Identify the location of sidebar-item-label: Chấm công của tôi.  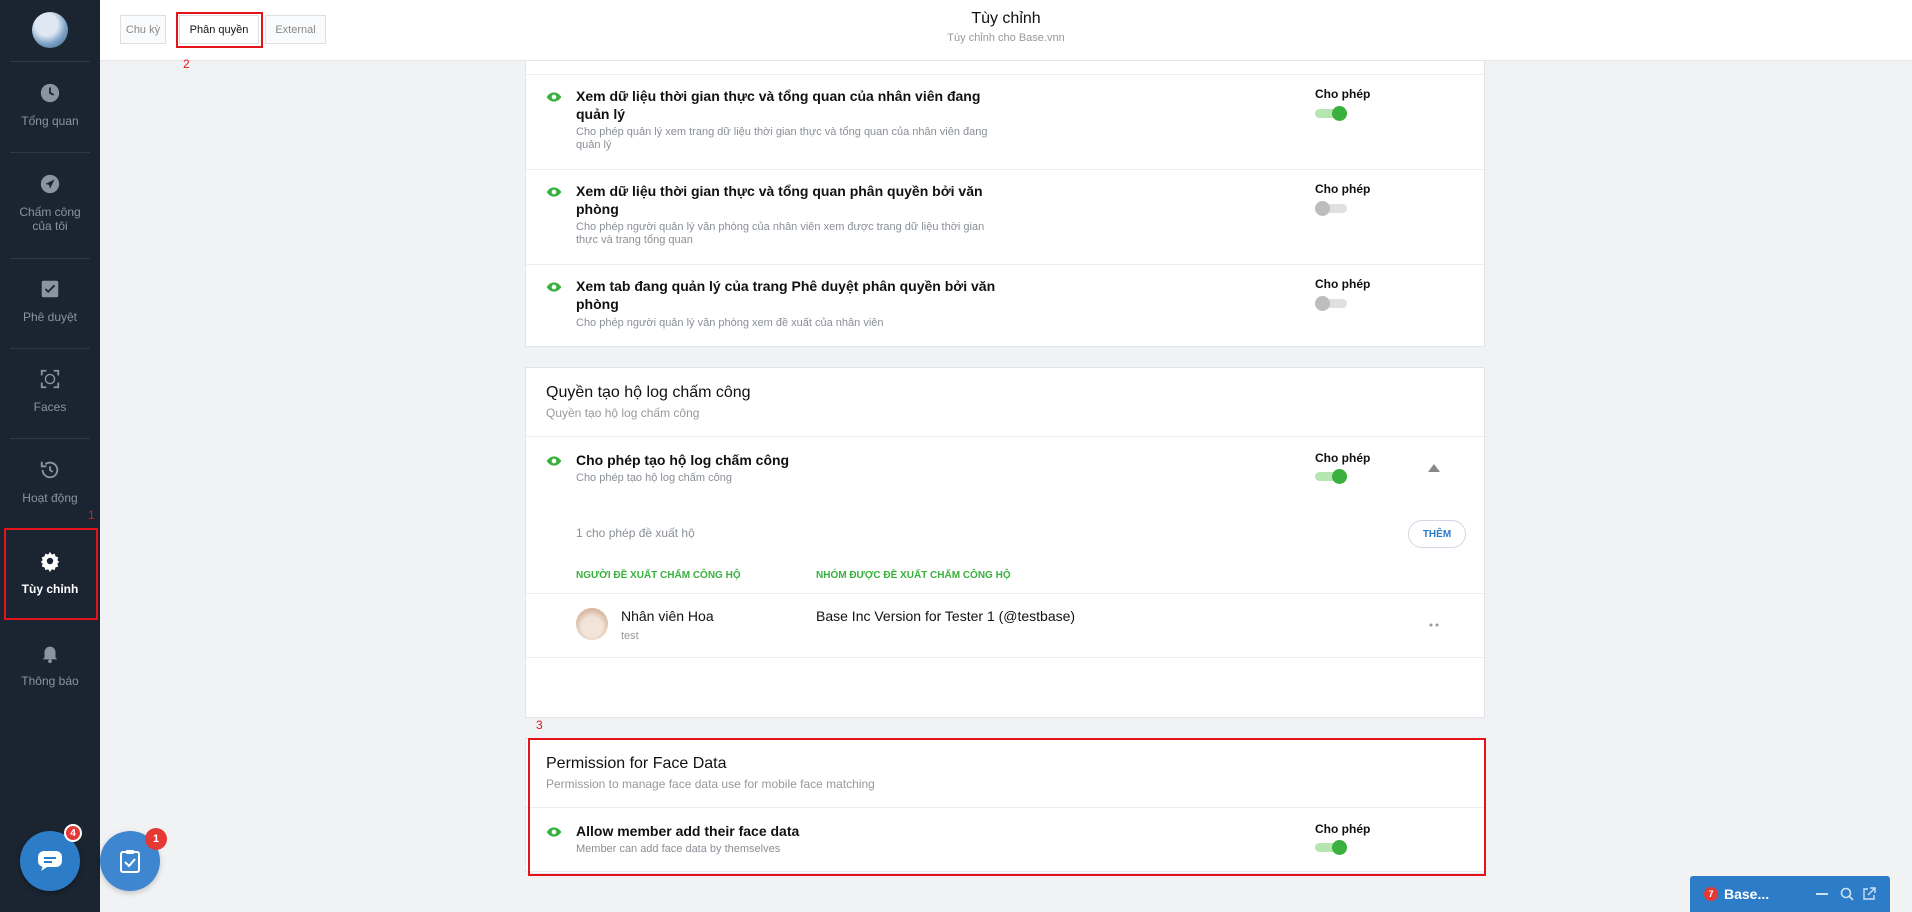
(50, 219).